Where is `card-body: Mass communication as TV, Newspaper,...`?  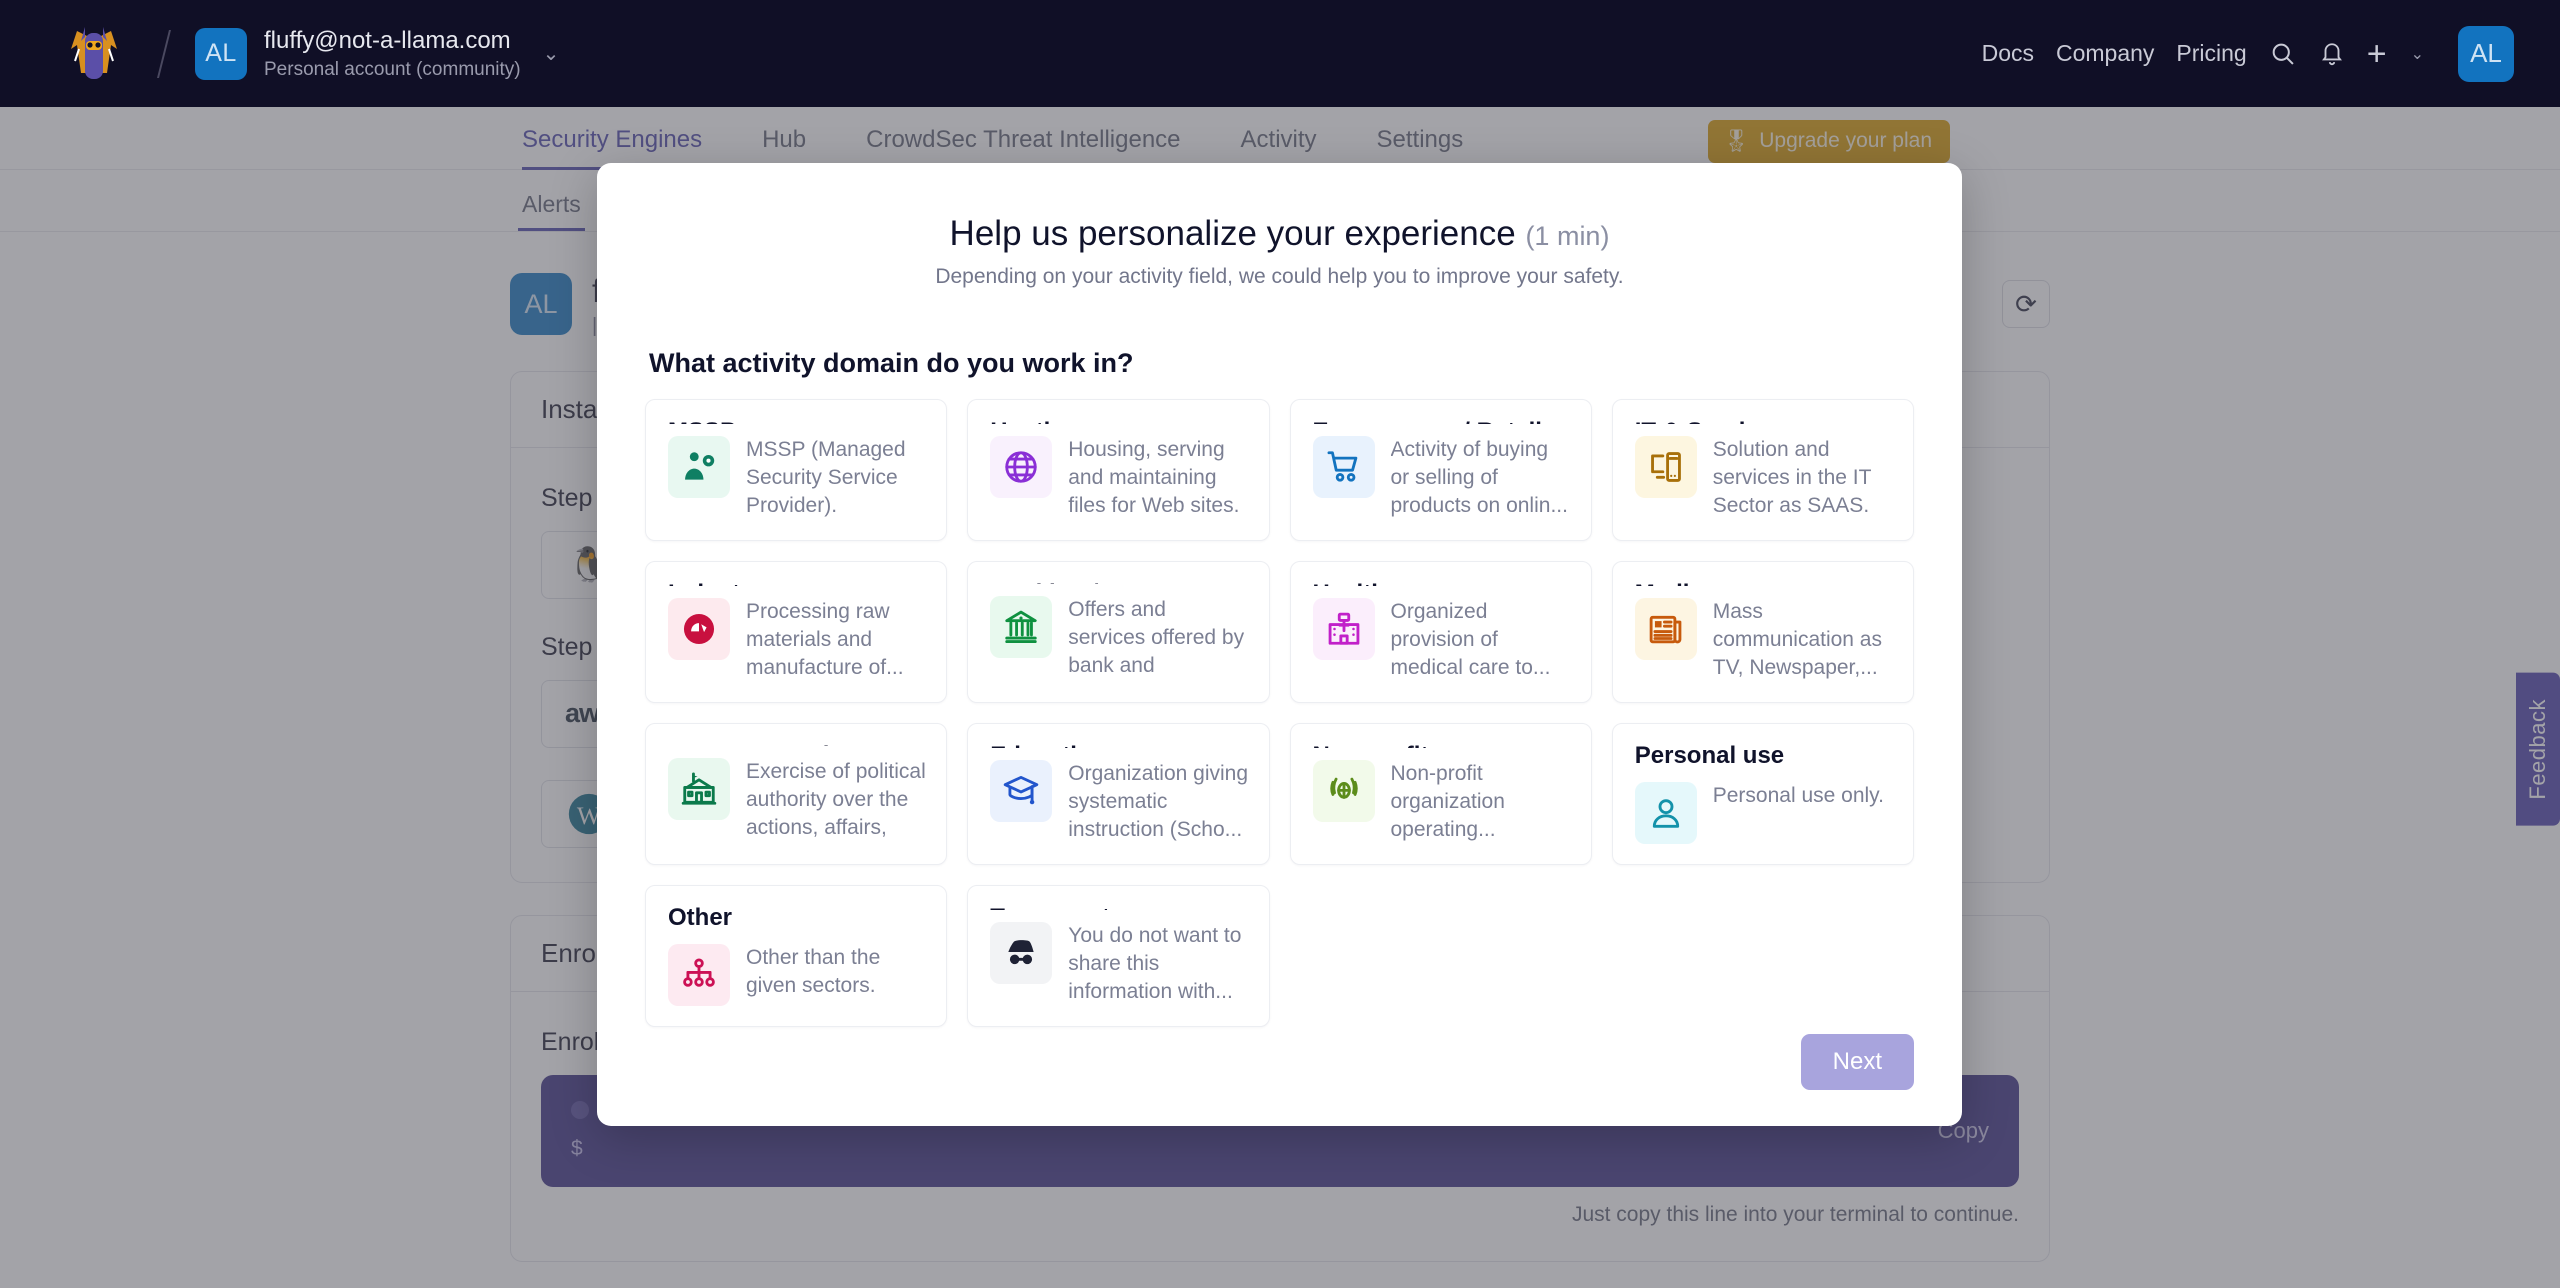
card-body: Mass communication as TV, Newspaper,... is located at coordinates (1763, 640).